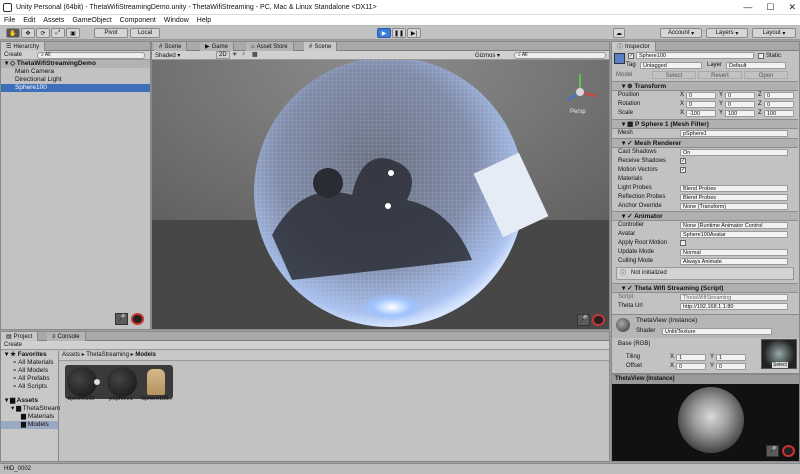 The width and height of the screenshot is (800, 474). Describe the element at coordinates (691, 357) in the screenshot. I see `tiling-x-input: 1` at that location.